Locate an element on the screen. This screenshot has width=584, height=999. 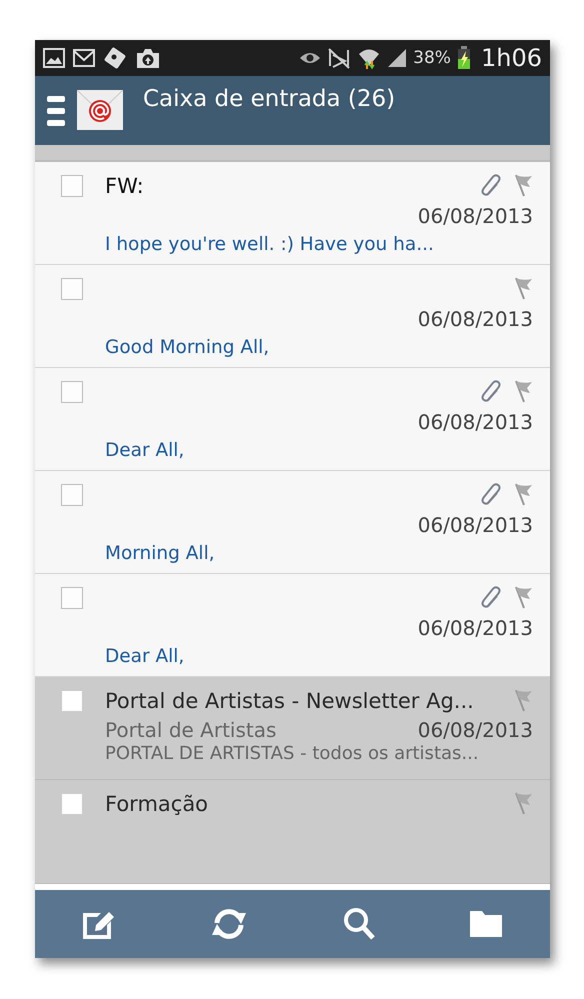
email-preview: Morning All, is located at coordinates (160, 553).